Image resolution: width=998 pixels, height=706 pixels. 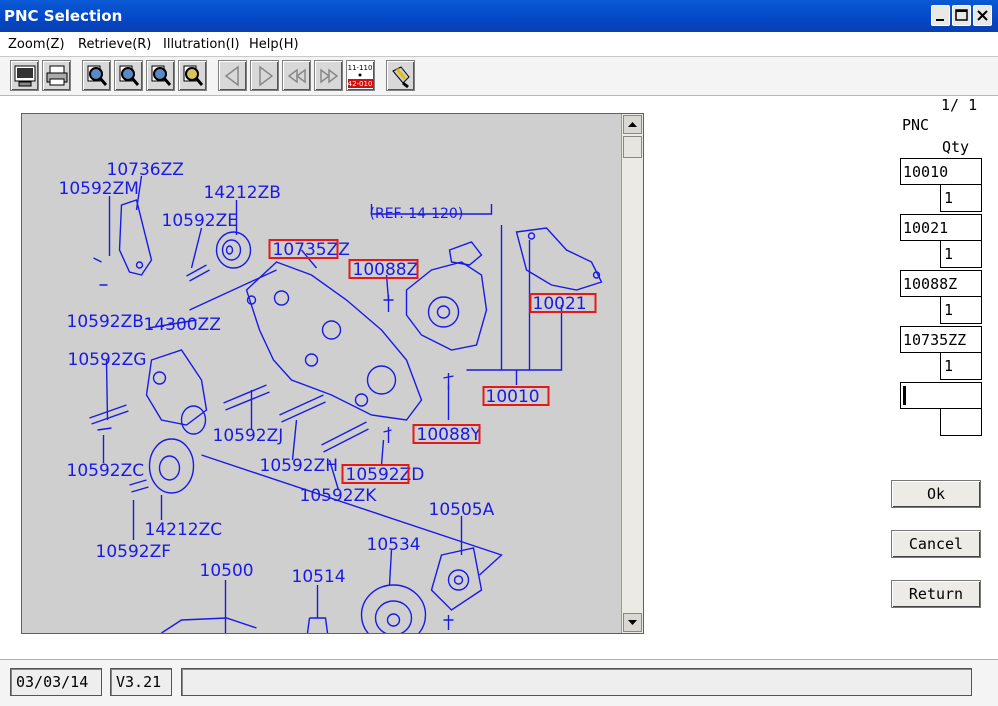 I want to click on menu-retrieve: Retrieve(R), so click(x=114, y=44).